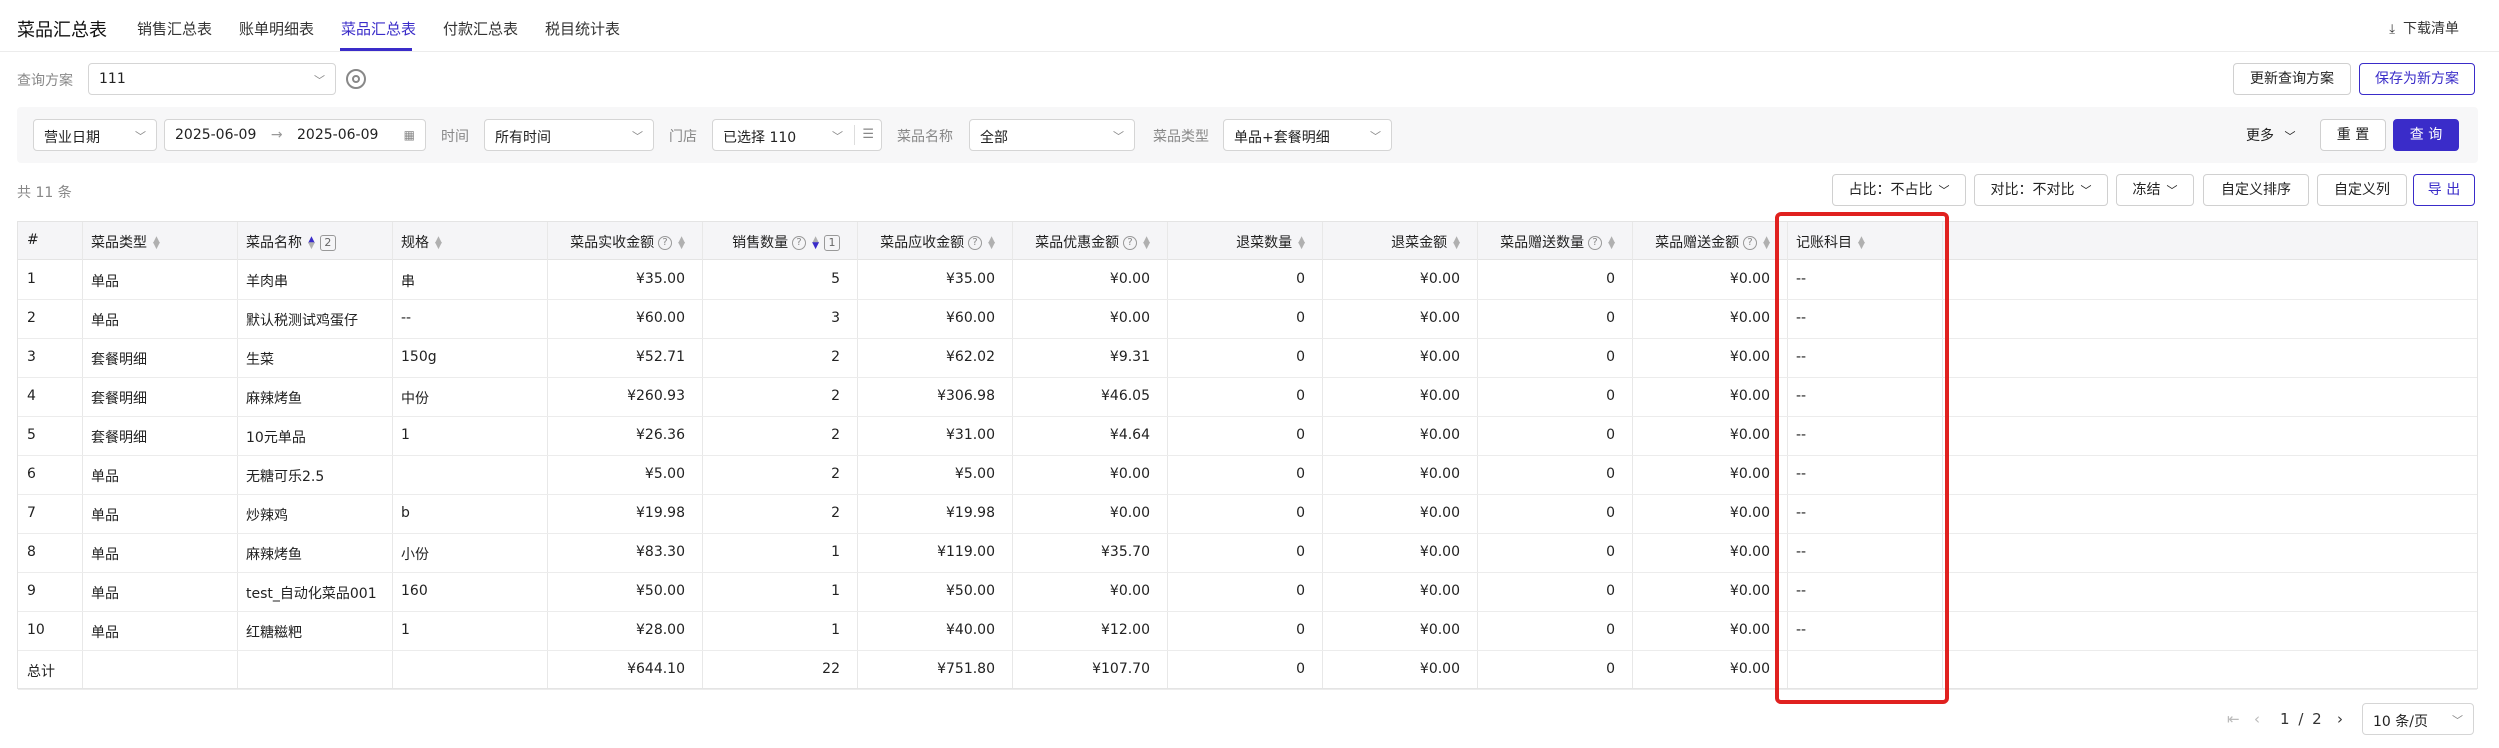 The width and height of the screenshot is (2499, 748). Describe the element at coordinates (868, 134) in the screenshot. I see `filter-settings-icon: ☰` at that location.